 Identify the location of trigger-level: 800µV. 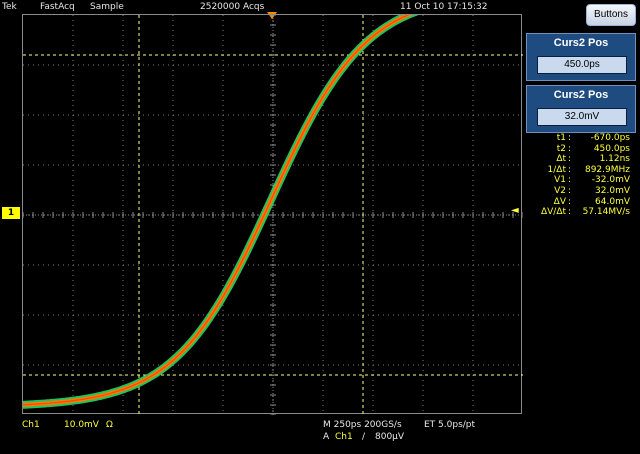
(389, 437).